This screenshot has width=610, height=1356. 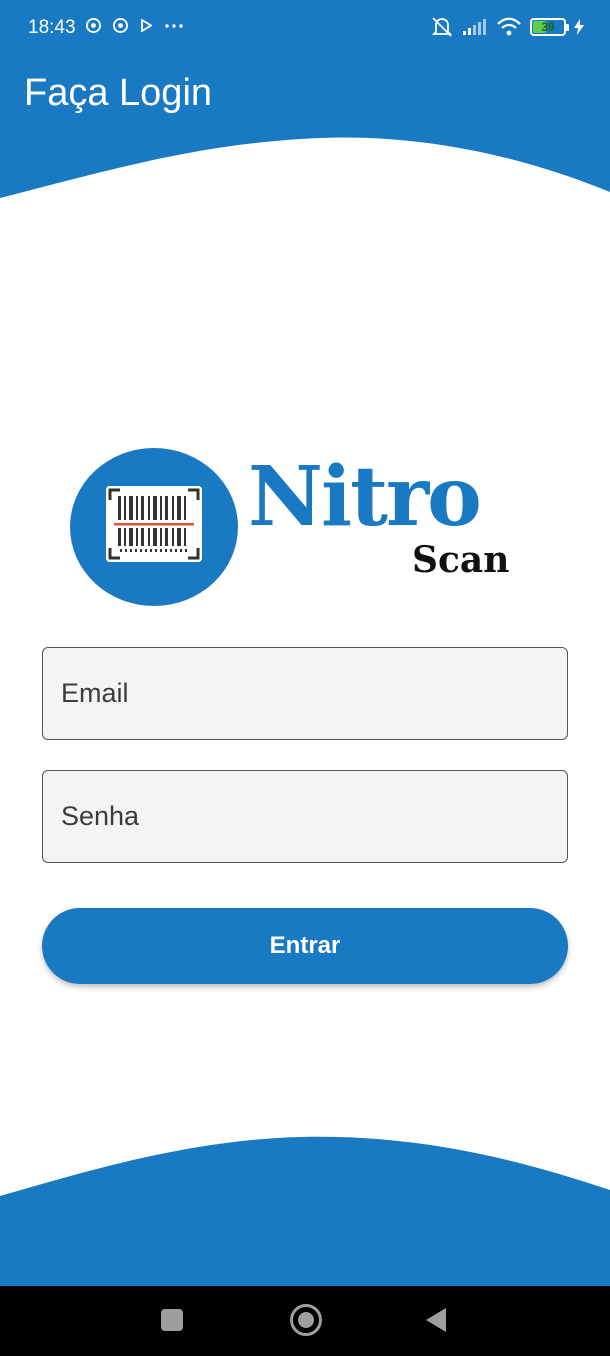 I want to click on wifi-icon, so click(x=509, y=26).